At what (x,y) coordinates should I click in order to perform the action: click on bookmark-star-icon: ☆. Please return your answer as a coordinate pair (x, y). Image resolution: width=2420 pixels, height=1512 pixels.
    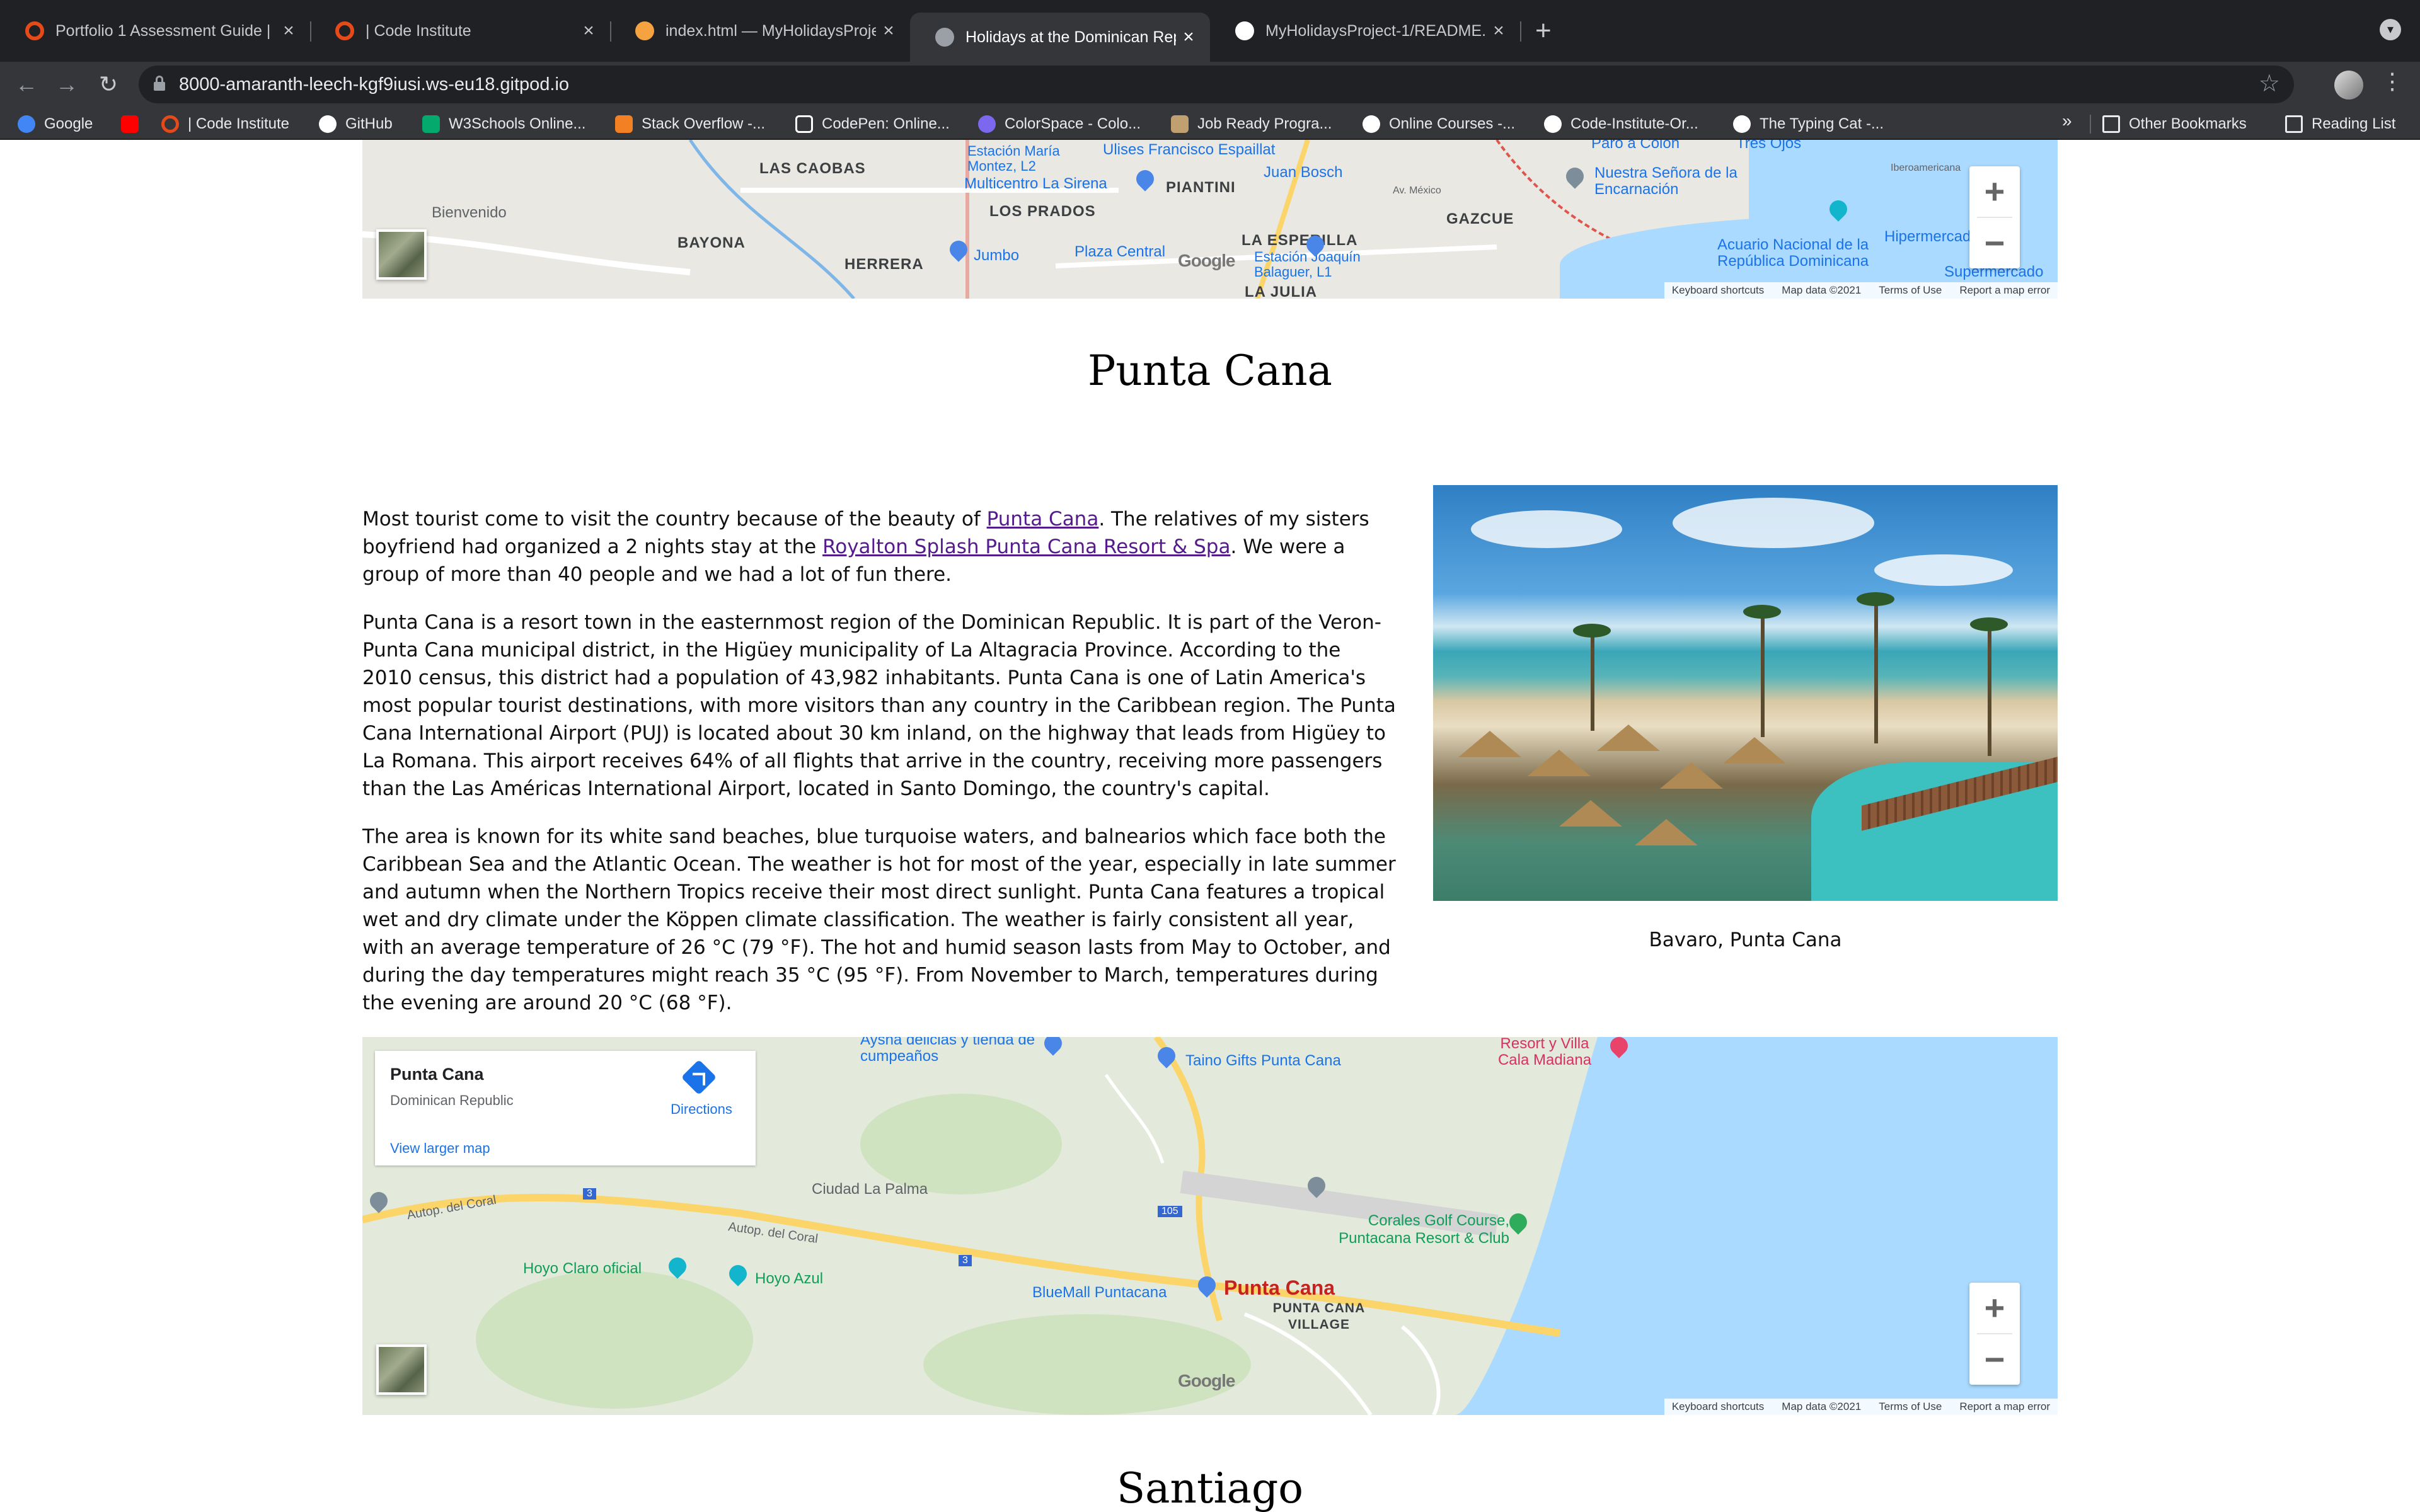
    Looking at the image, I should click on (2269, 83).